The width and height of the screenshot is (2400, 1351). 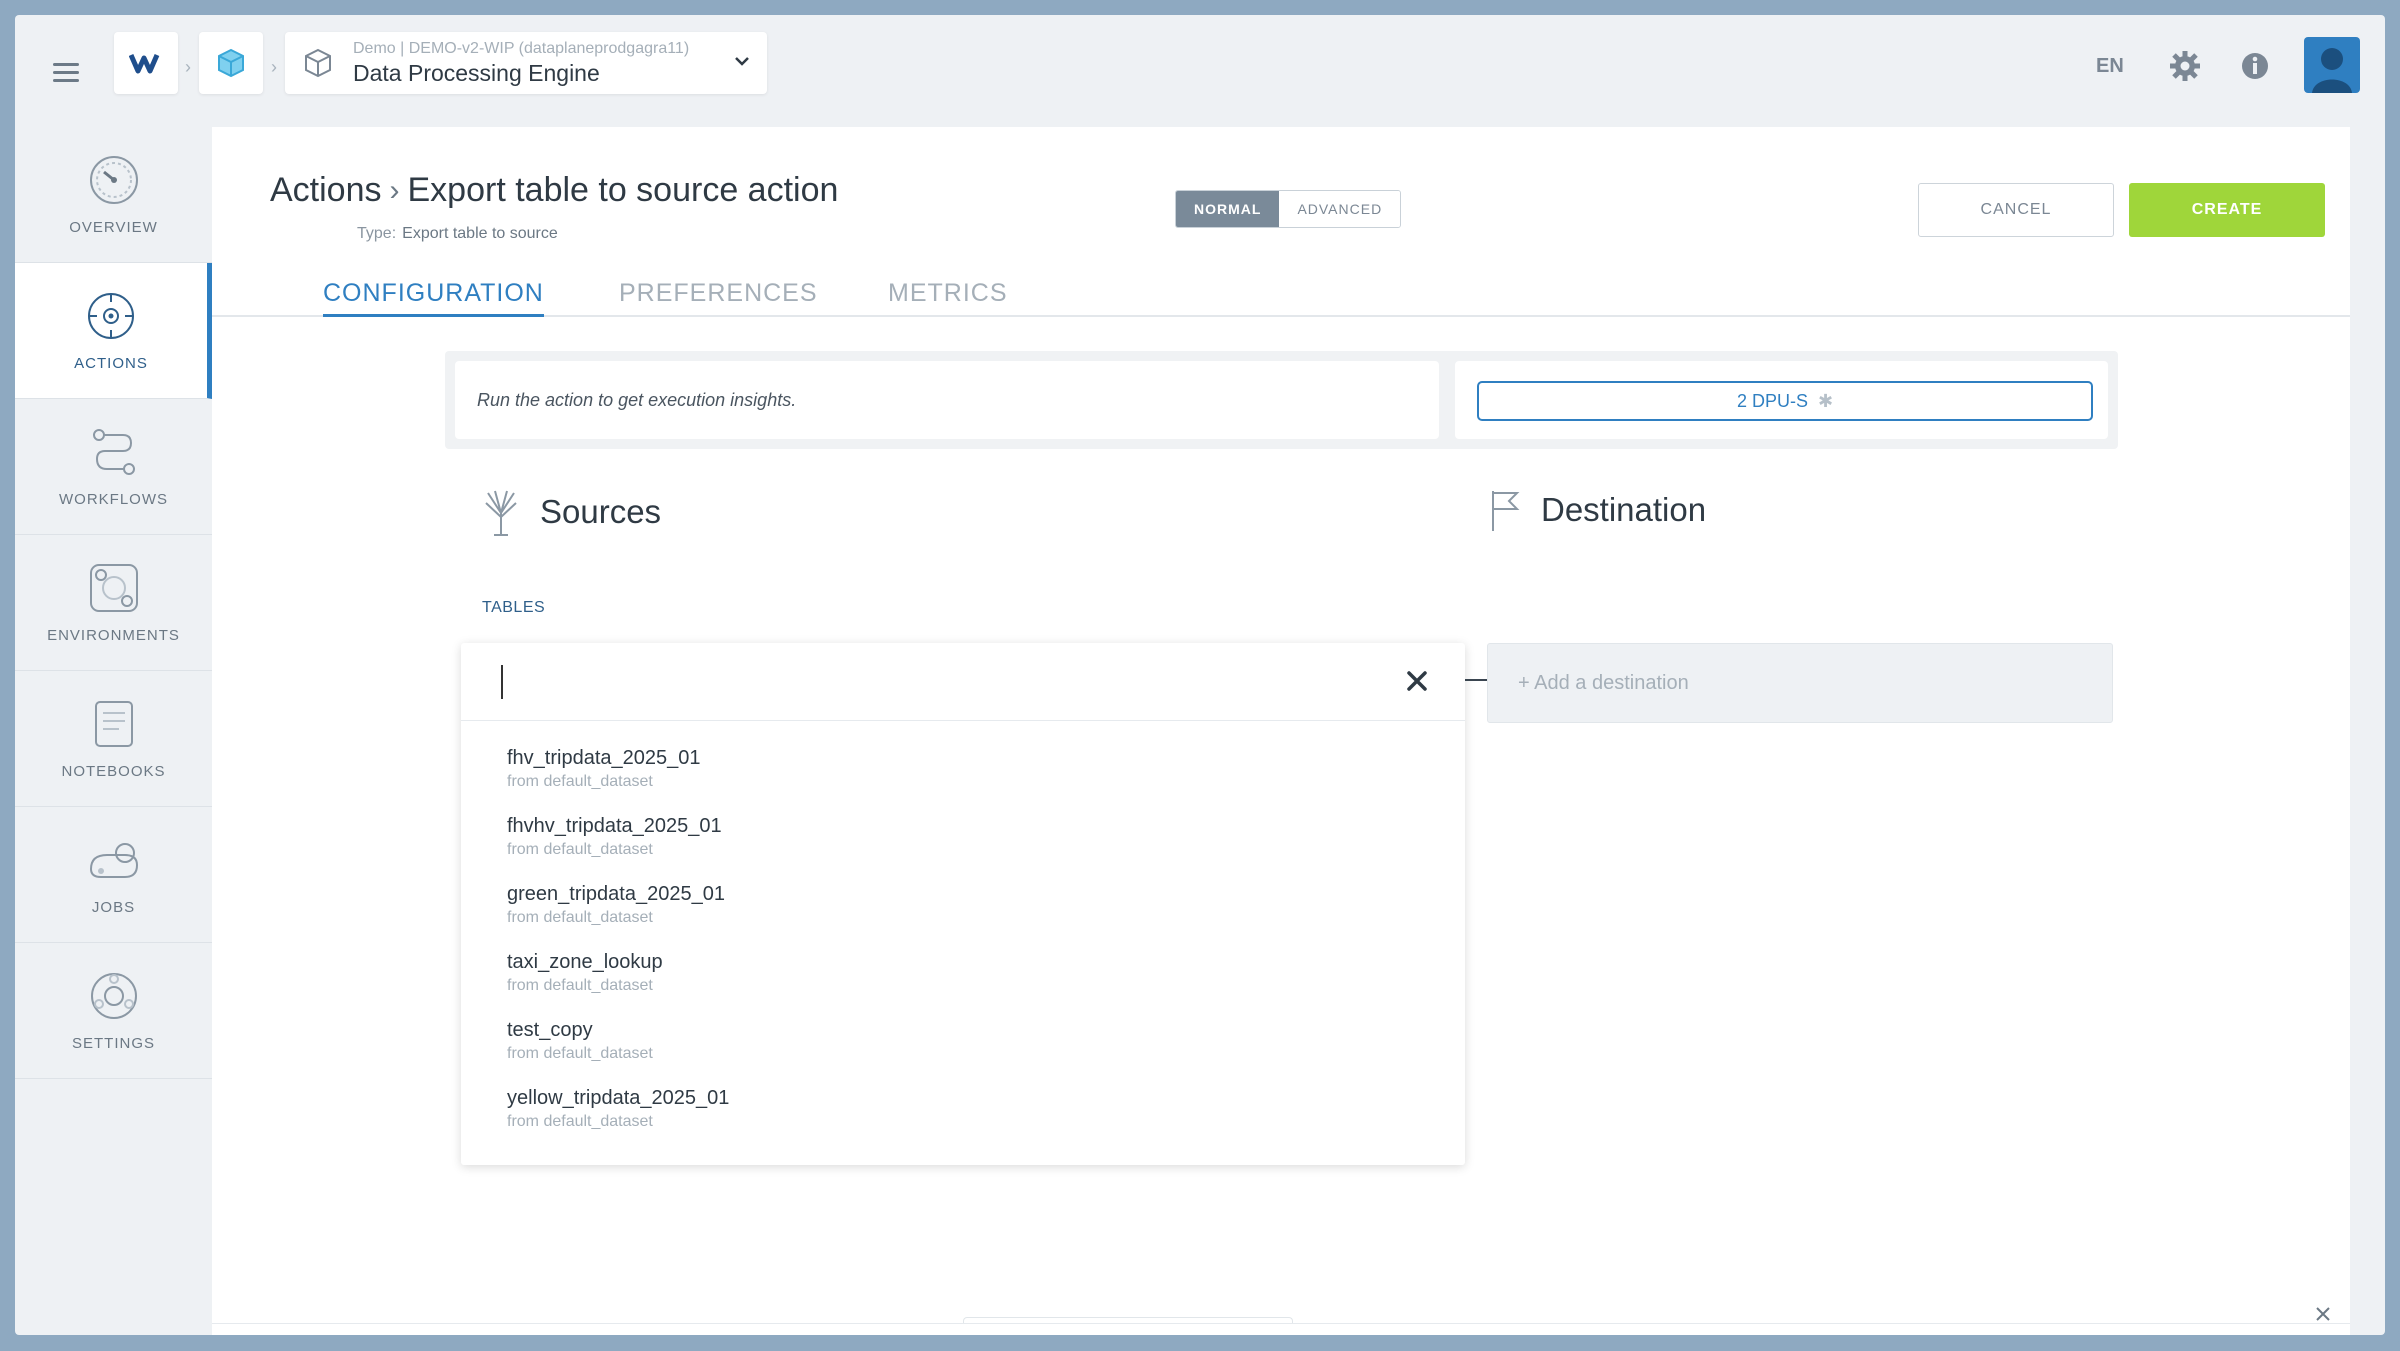 What do you see at coordinates (2110, 66) in the screenshot?
I see `language-selector: EN` at bounding box center [2110, 66].